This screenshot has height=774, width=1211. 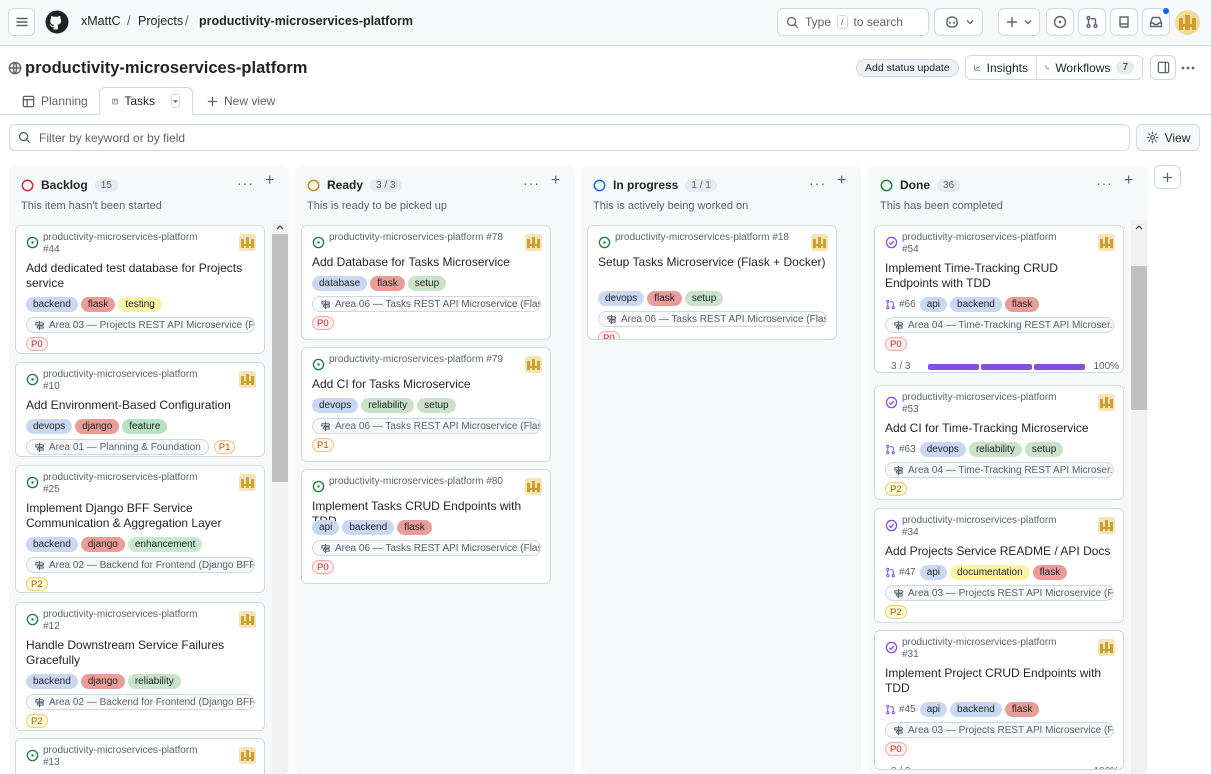 What do you see at coordinates (120, 244) in the screenshot?
I see `issue-reference: productivity-microservices-platform #44` at bounding box center [120, 244].